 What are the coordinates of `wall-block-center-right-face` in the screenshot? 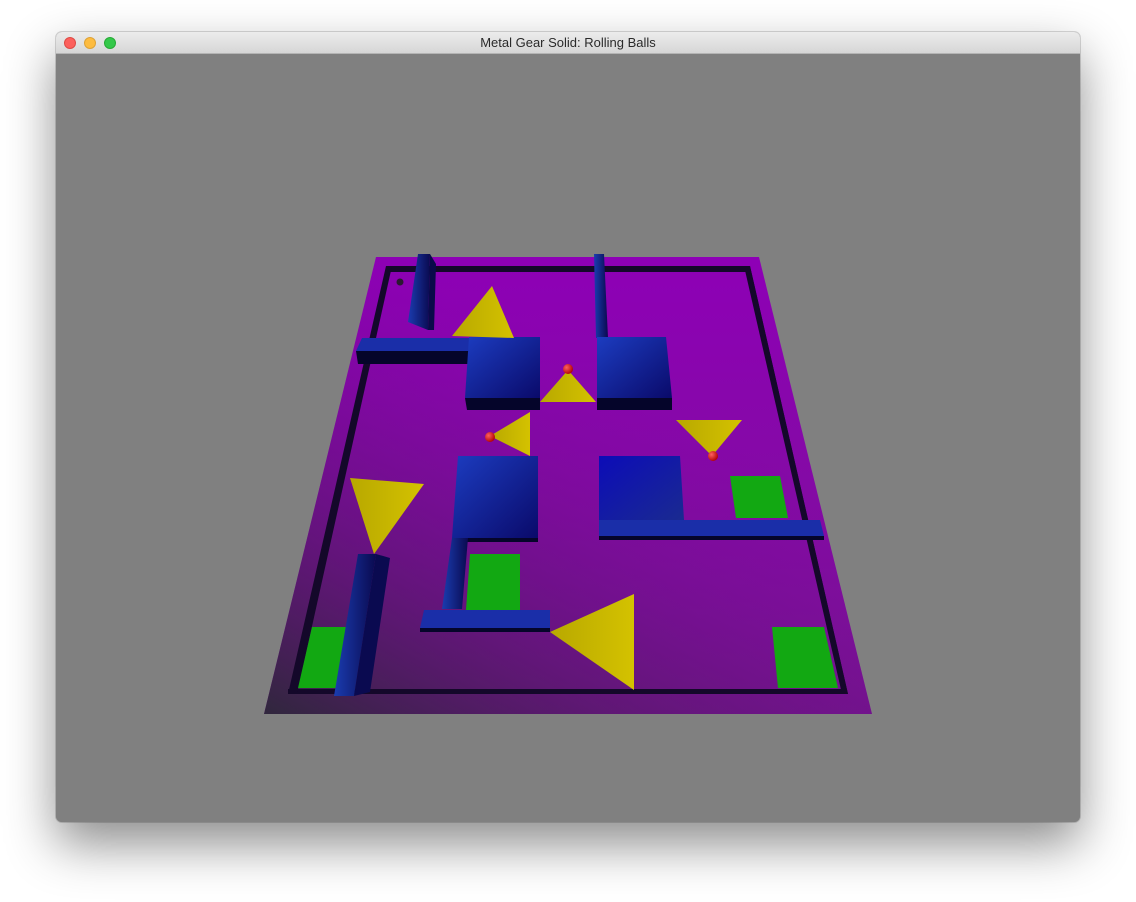 It's located at (634, 404).